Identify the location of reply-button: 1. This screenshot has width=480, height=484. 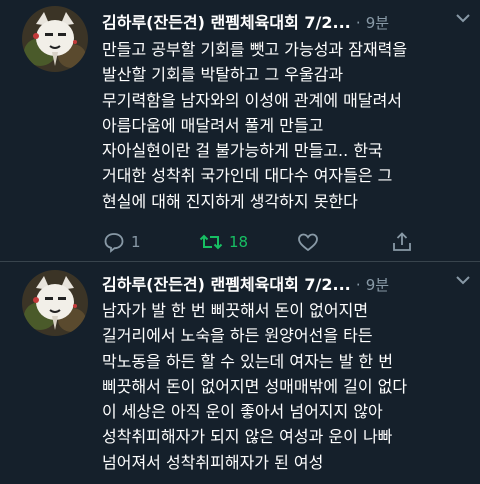
(121, 242).